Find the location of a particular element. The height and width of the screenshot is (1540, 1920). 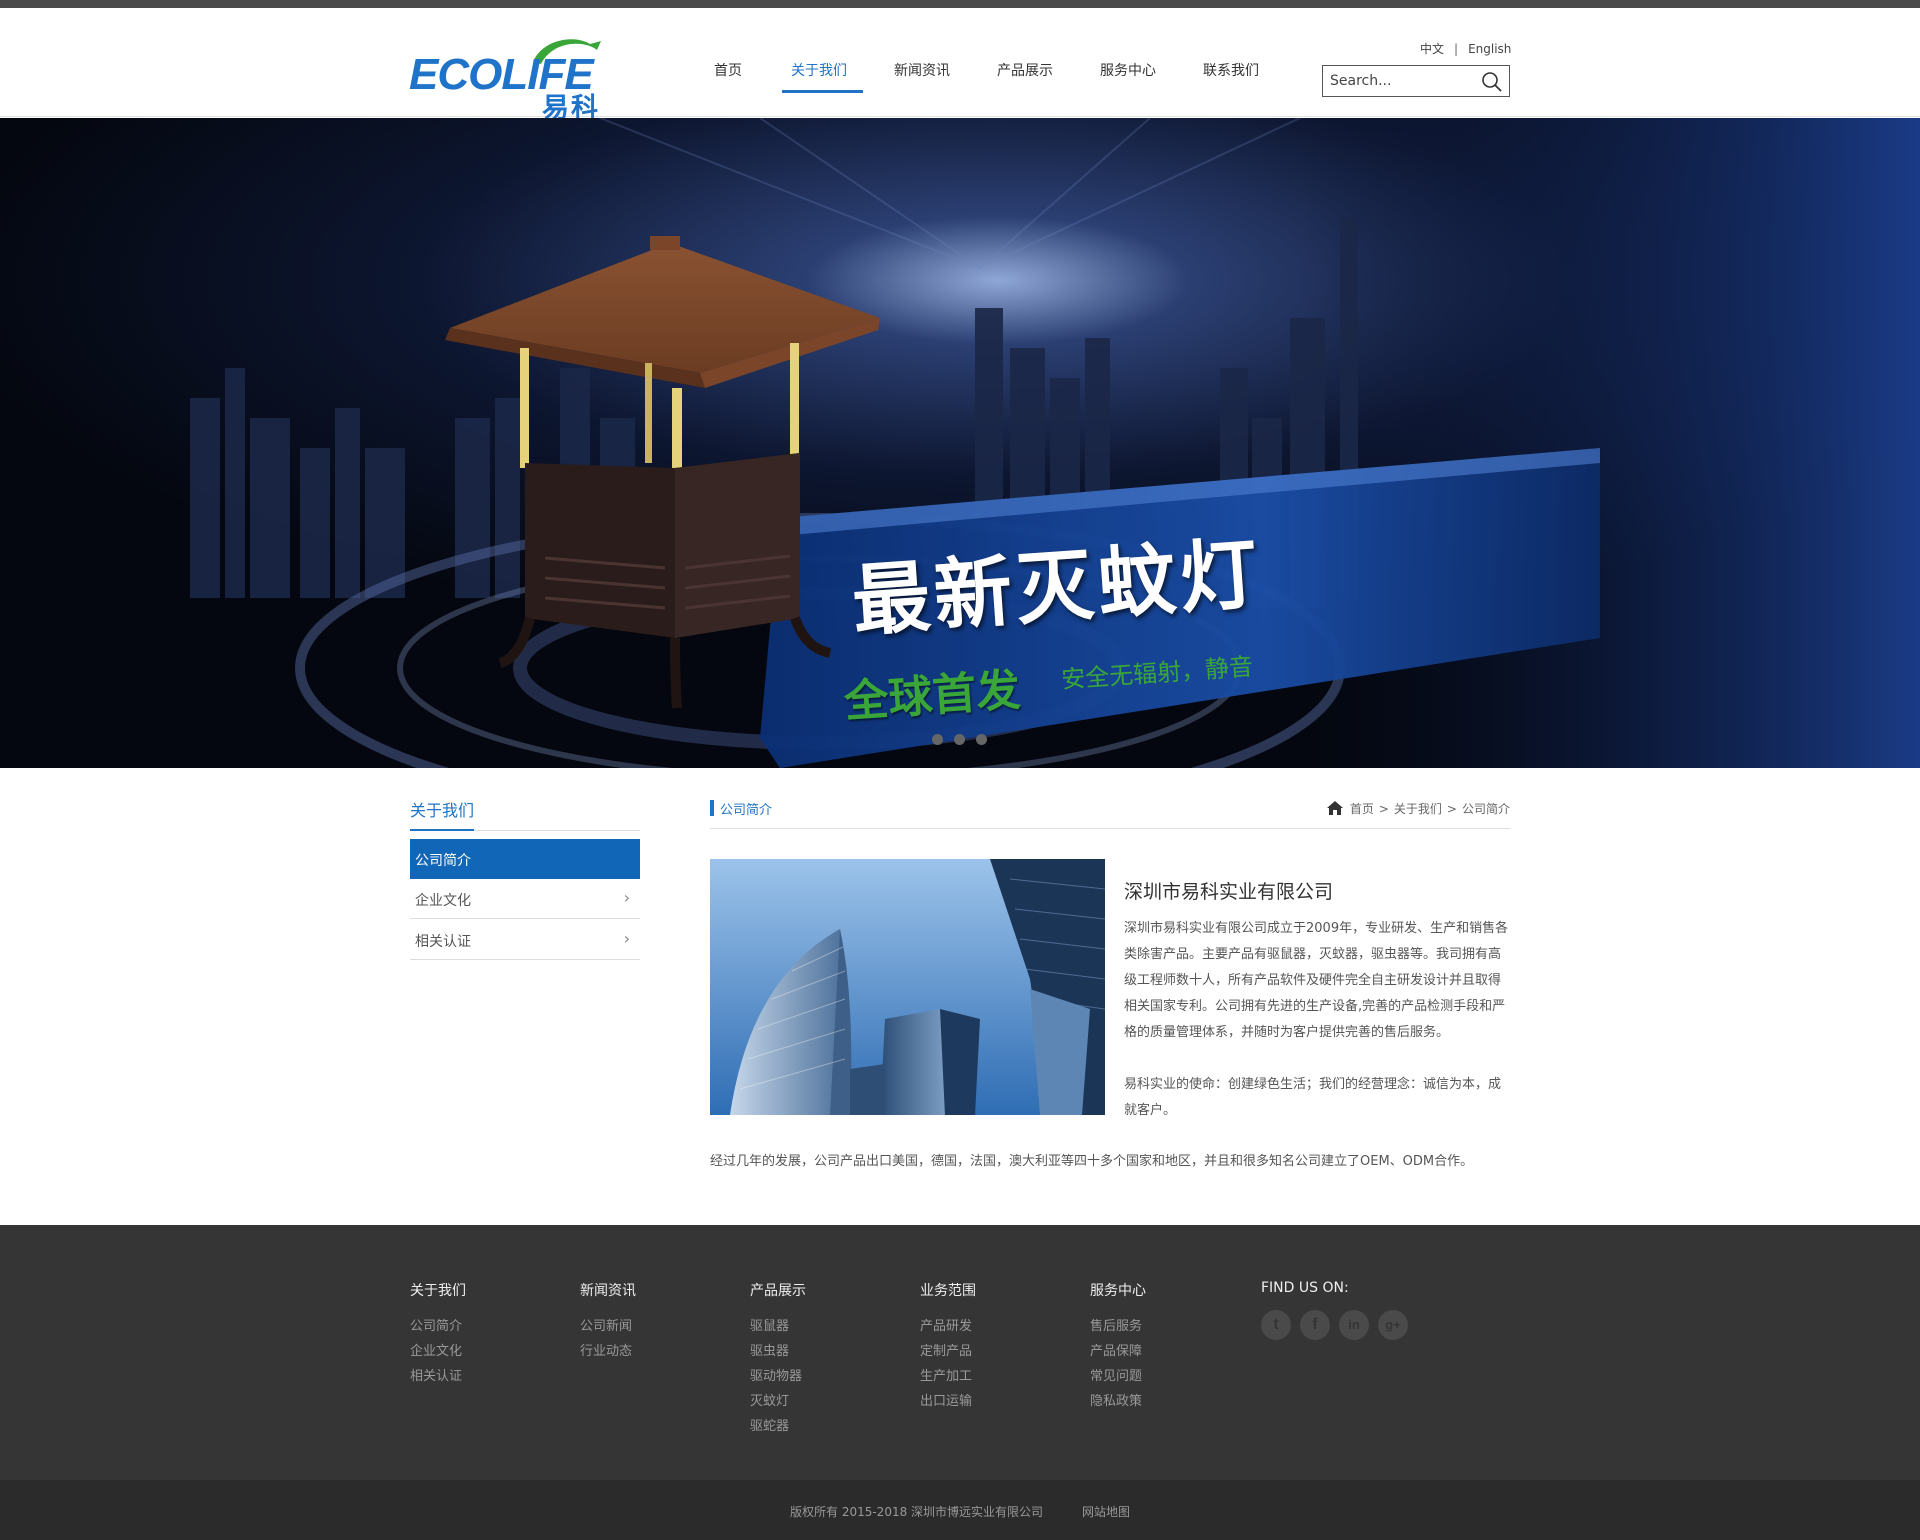

ecolife-logo: ECOLIFE 易科 is located at coordinates (524, 76).